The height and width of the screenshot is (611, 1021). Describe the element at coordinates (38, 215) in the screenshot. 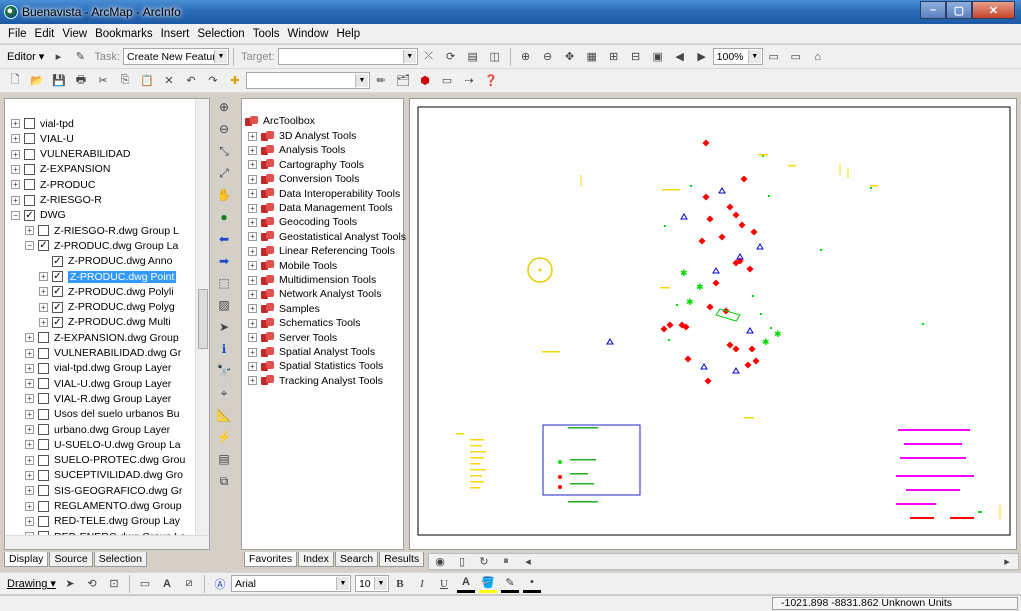

I see `toc-layer-row: − ✓ DWG` at that location.